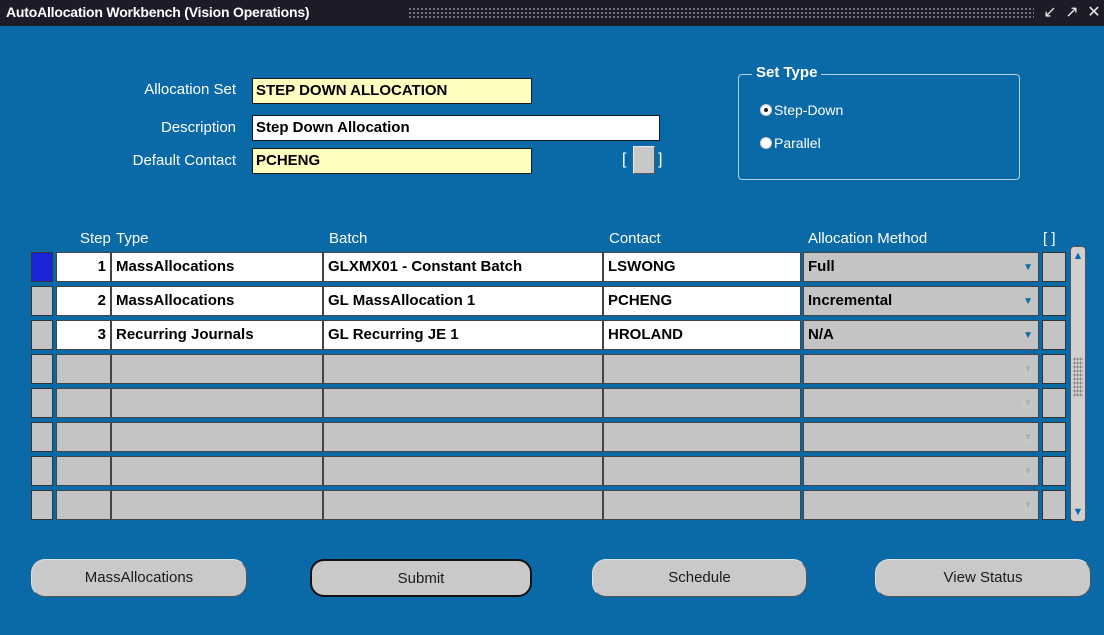 The height and width of the screenshot is (635, 1104). What do you see at coordinates (1072, 13) in the screenshot?
I see `maximize-icon: ↗` at bounding box center [1072, 13].